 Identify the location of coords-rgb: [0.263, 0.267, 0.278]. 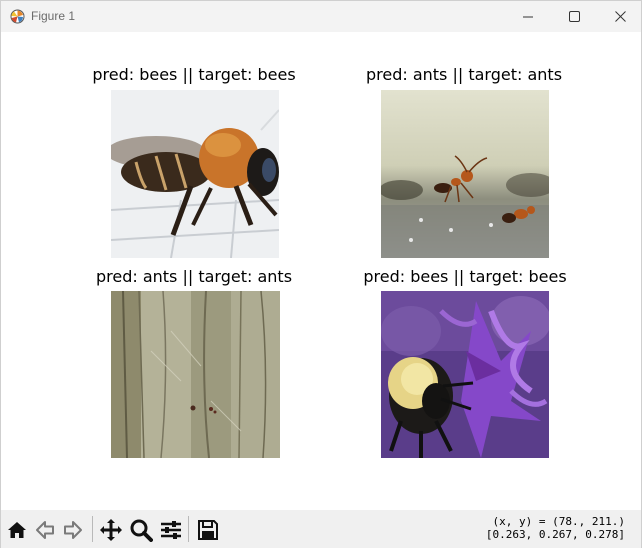
(555, 534).